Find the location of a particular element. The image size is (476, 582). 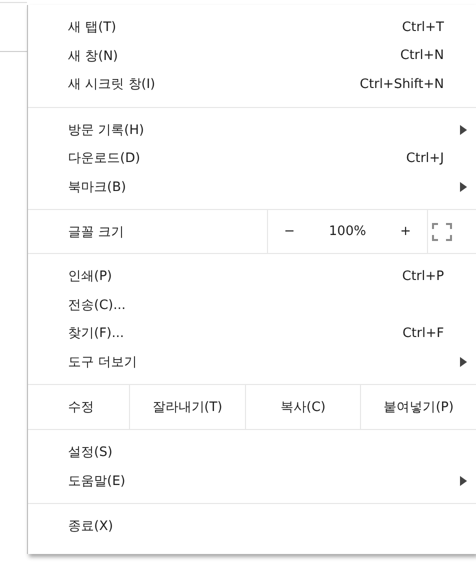

menu-item-label: 도구 더보기 is located at coordinates (103, 362).